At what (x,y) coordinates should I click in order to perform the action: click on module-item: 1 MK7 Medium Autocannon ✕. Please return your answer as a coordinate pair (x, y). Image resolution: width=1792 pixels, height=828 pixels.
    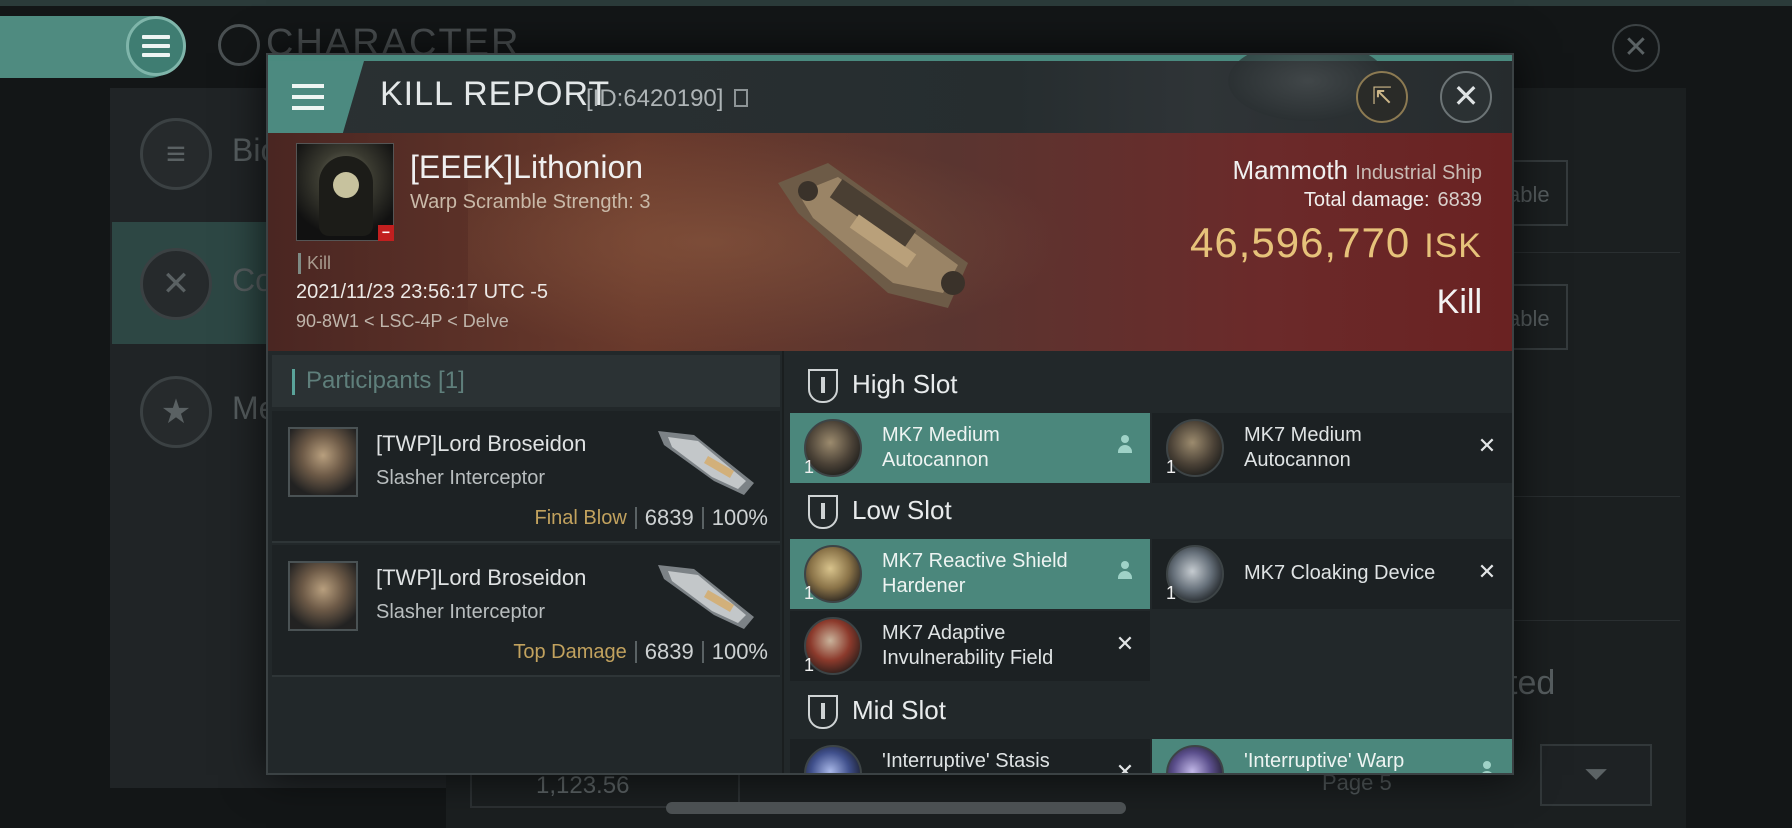
    Looking at the image, I should click on (1332, 448).